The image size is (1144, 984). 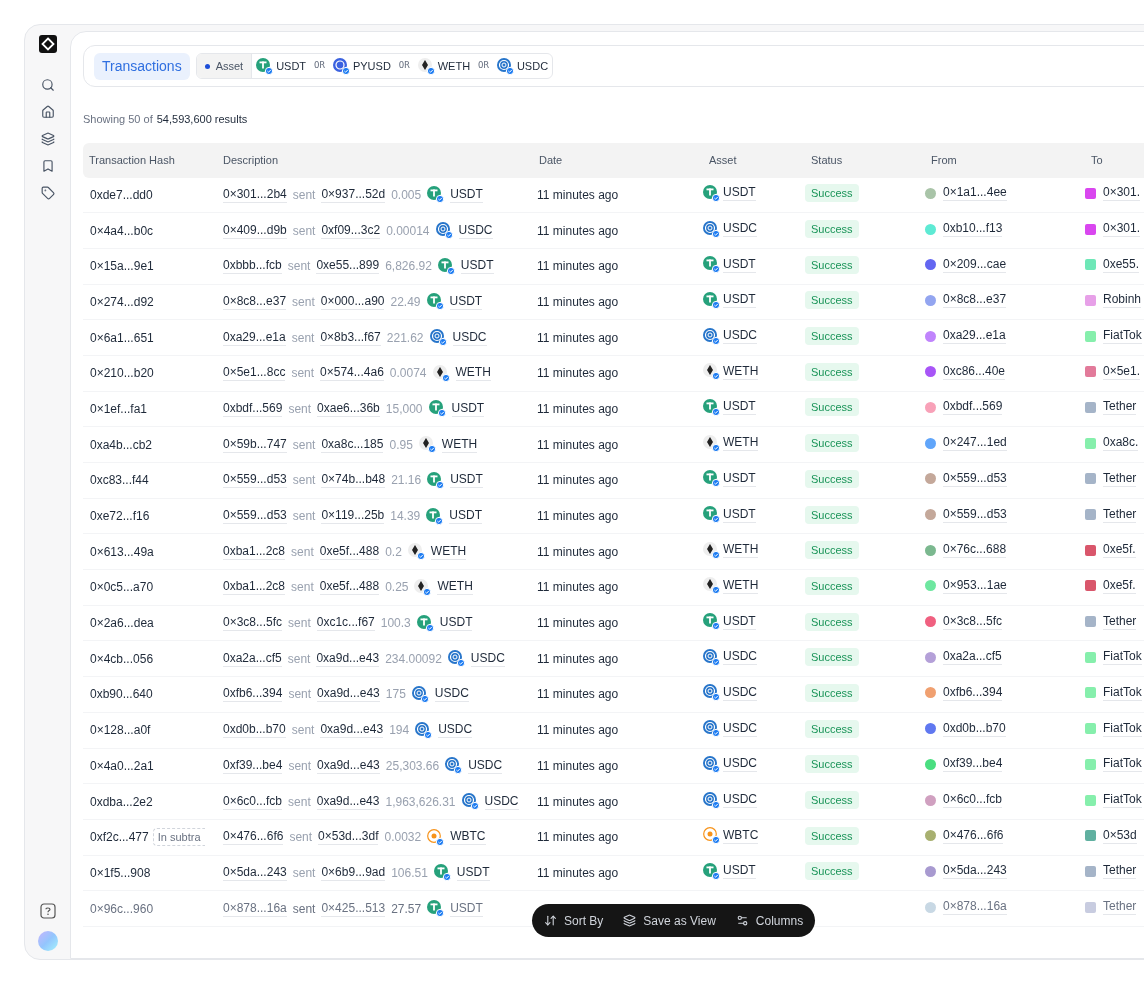 I want to click on transaction-hash: 0xa4b...cb2, so click(x=121, y=444).